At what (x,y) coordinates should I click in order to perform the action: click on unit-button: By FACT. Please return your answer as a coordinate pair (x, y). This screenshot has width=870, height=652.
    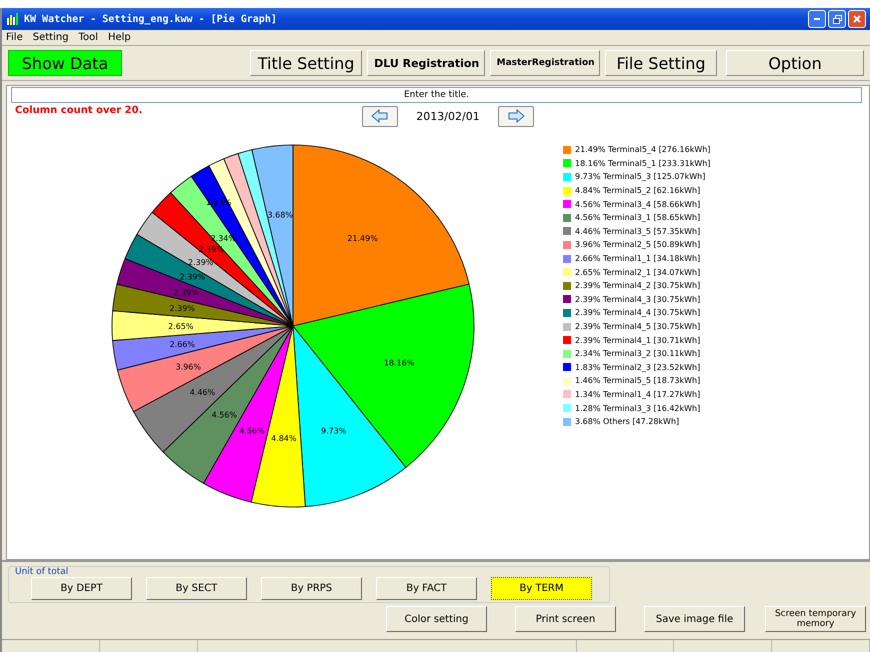
    Looking at the image, I should click on (426, 588).